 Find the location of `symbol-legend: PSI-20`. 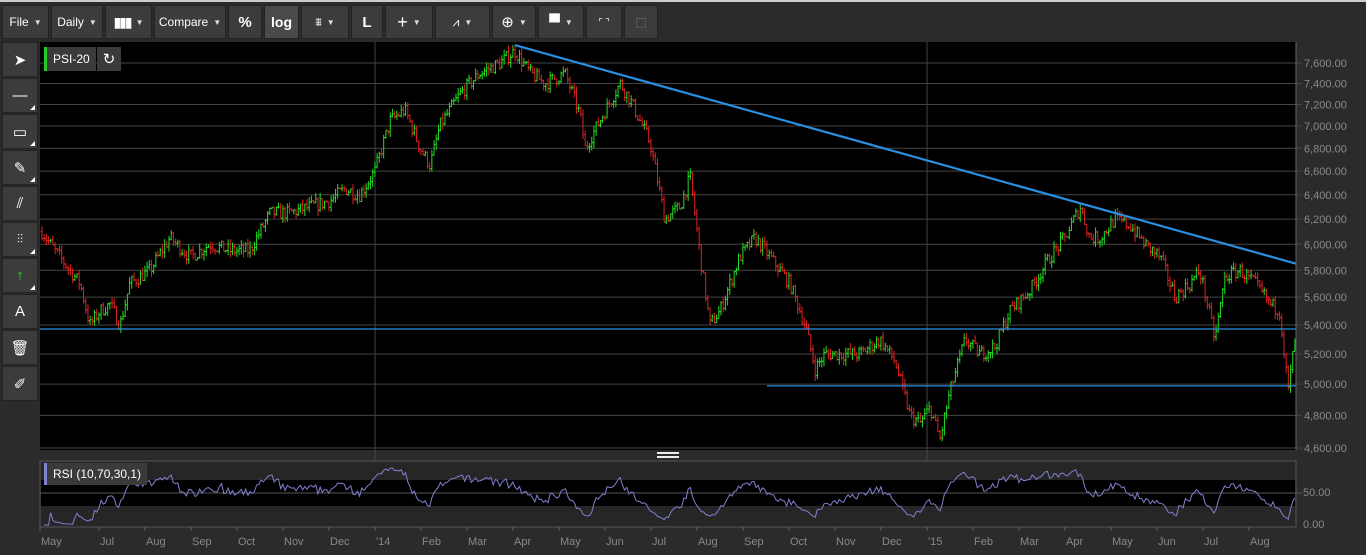

symbol-legend: PSI-20 is located at coordinates (70, 59).